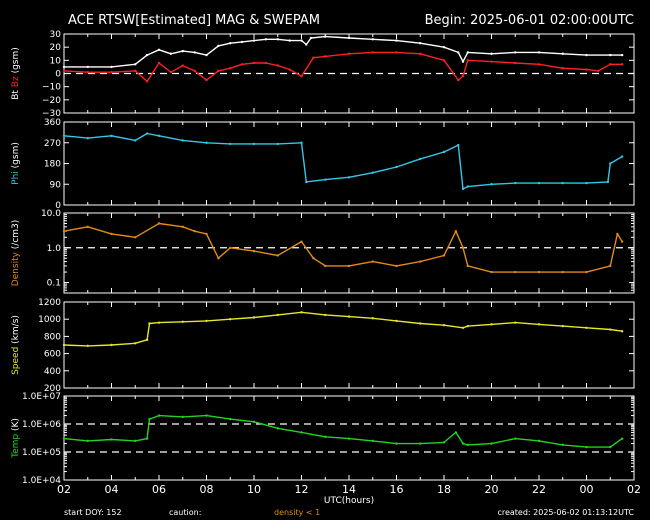 The width and height of the screenshot is (650, 520). Describe the element at coordinates (52, 355) in the screenshot. I see `y-tick-label: 600` at that location.